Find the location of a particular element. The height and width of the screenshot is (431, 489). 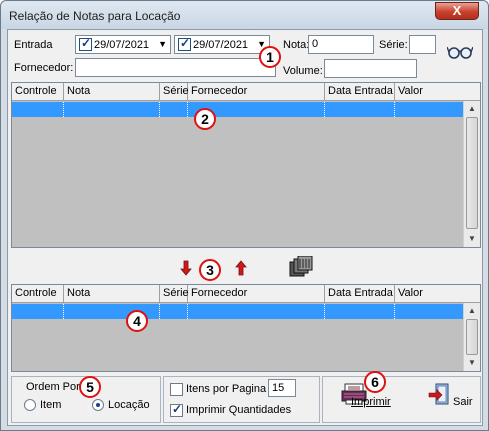

exit-button: Sair is located at coordinates (450, 399).